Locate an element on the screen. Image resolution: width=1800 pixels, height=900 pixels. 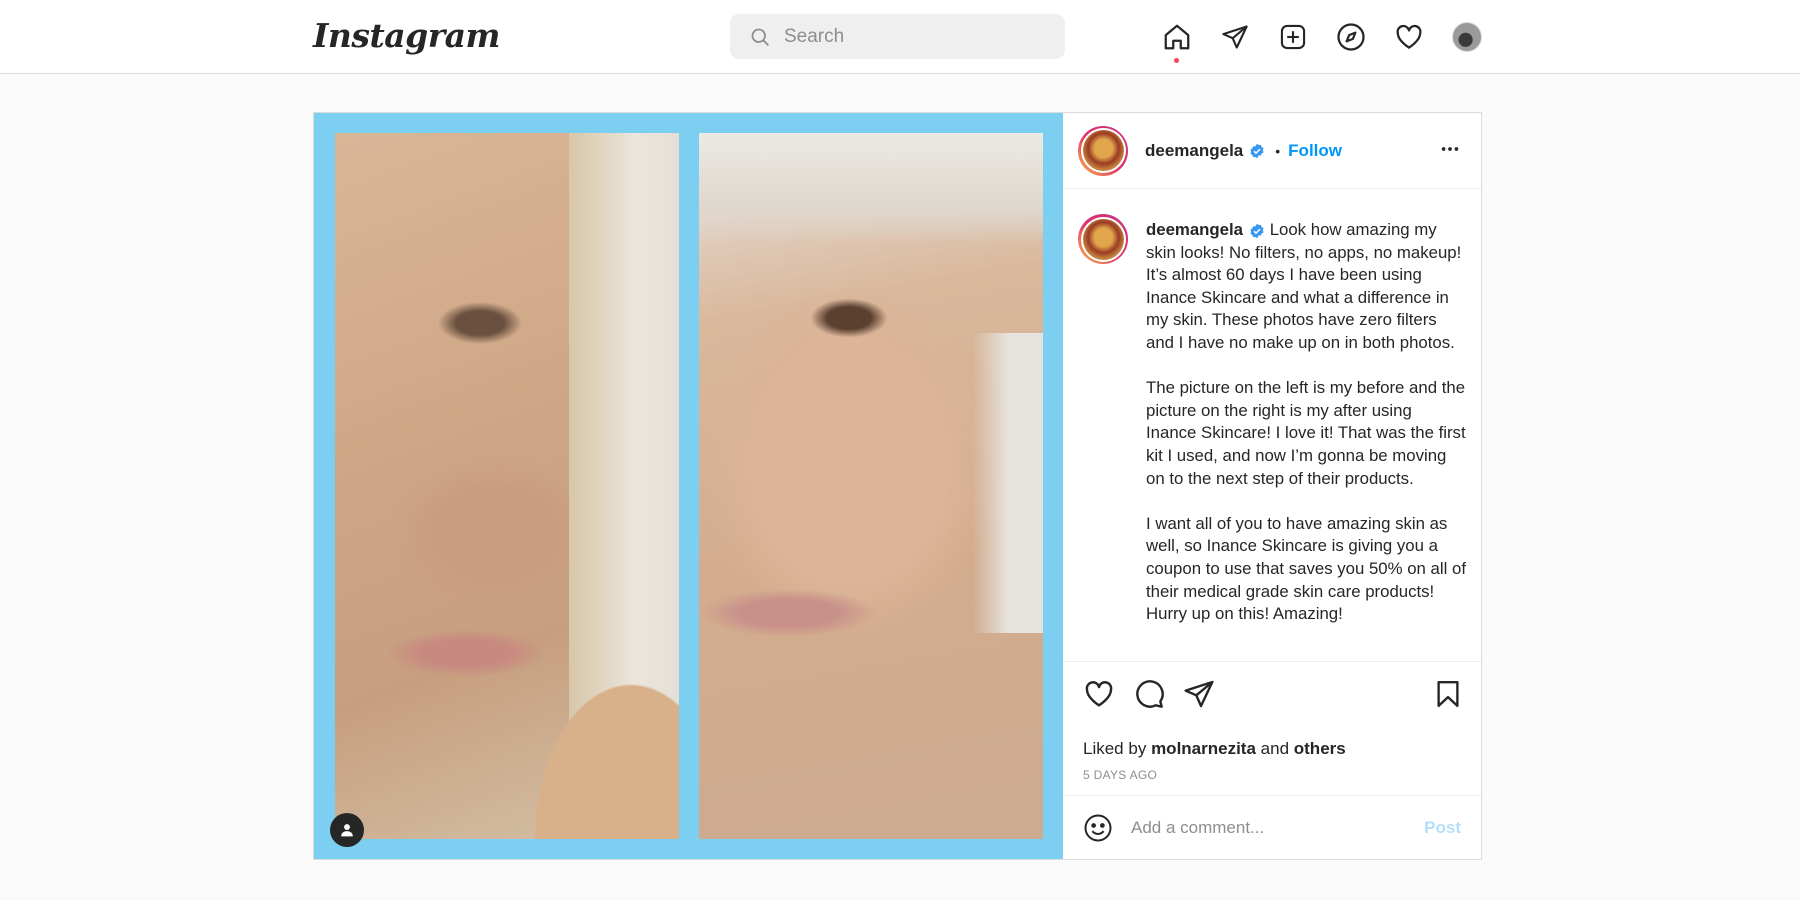
plus-square-icon is located at coordinates (1292, 36).